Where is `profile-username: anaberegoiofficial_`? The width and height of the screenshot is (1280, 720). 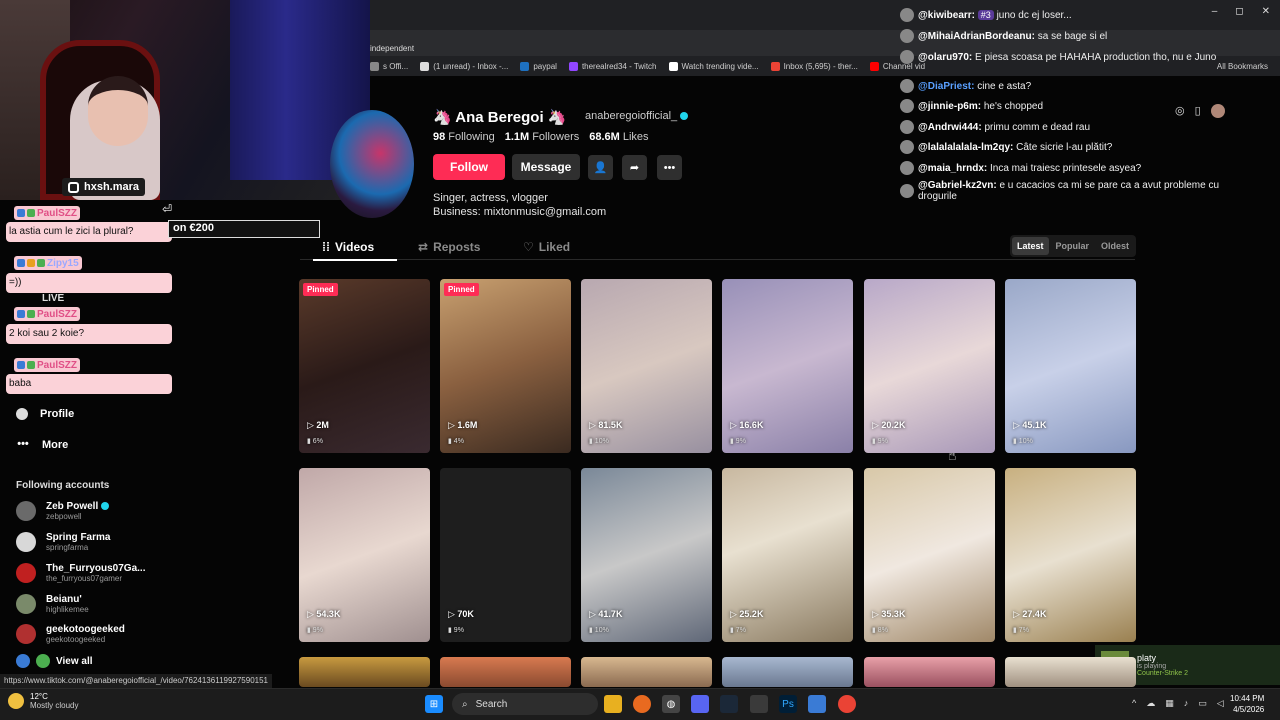 profile-username: anaberegoiofficial_ is located at coordinates (637, 116).